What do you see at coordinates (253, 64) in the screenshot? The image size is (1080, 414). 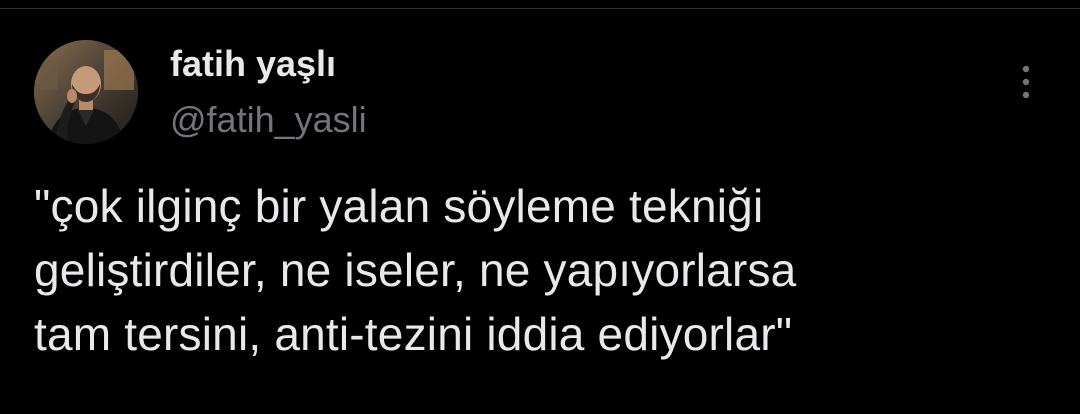 I see `author-display-name: fatih yaşlı` at bounding box center [253, 64].